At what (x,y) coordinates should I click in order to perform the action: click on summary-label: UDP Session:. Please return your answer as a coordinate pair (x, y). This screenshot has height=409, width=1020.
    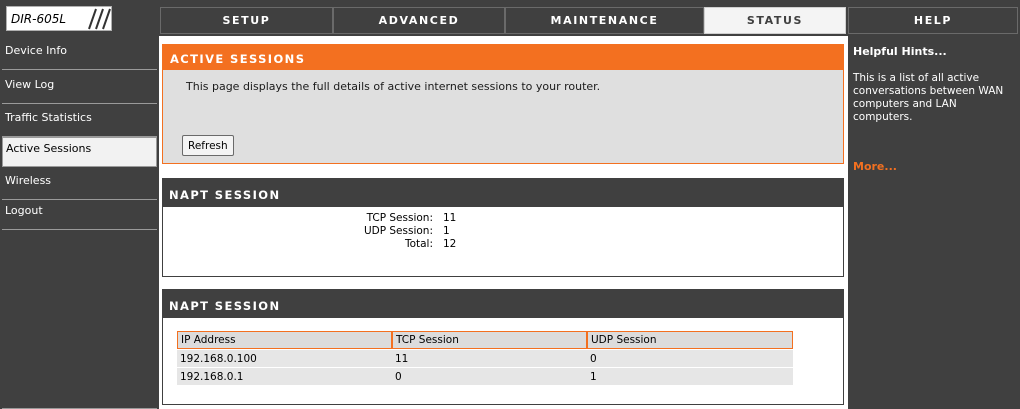
    Looking at the image, I should click on (398, 231).